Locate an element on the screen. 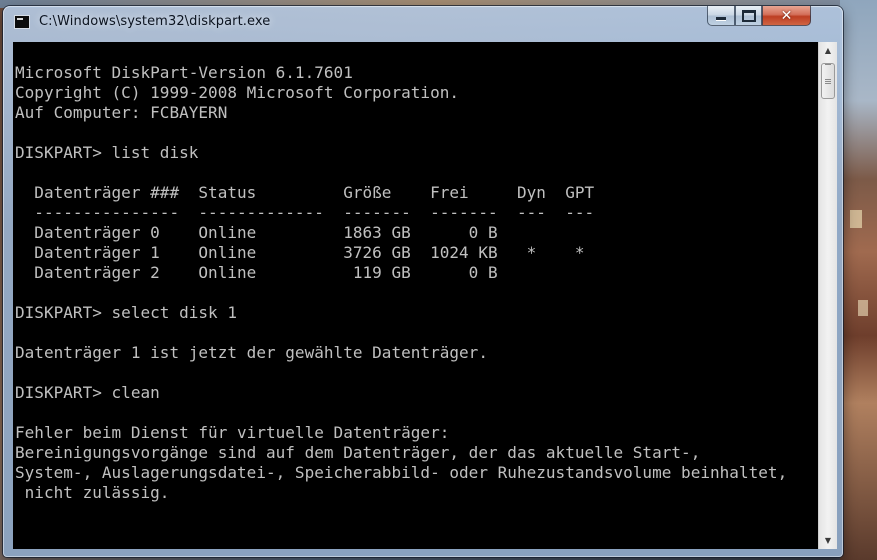 The height and width of the screenshot is (560, 877). console-line: DISKPART> list disk is located at coordinates (107, 152).